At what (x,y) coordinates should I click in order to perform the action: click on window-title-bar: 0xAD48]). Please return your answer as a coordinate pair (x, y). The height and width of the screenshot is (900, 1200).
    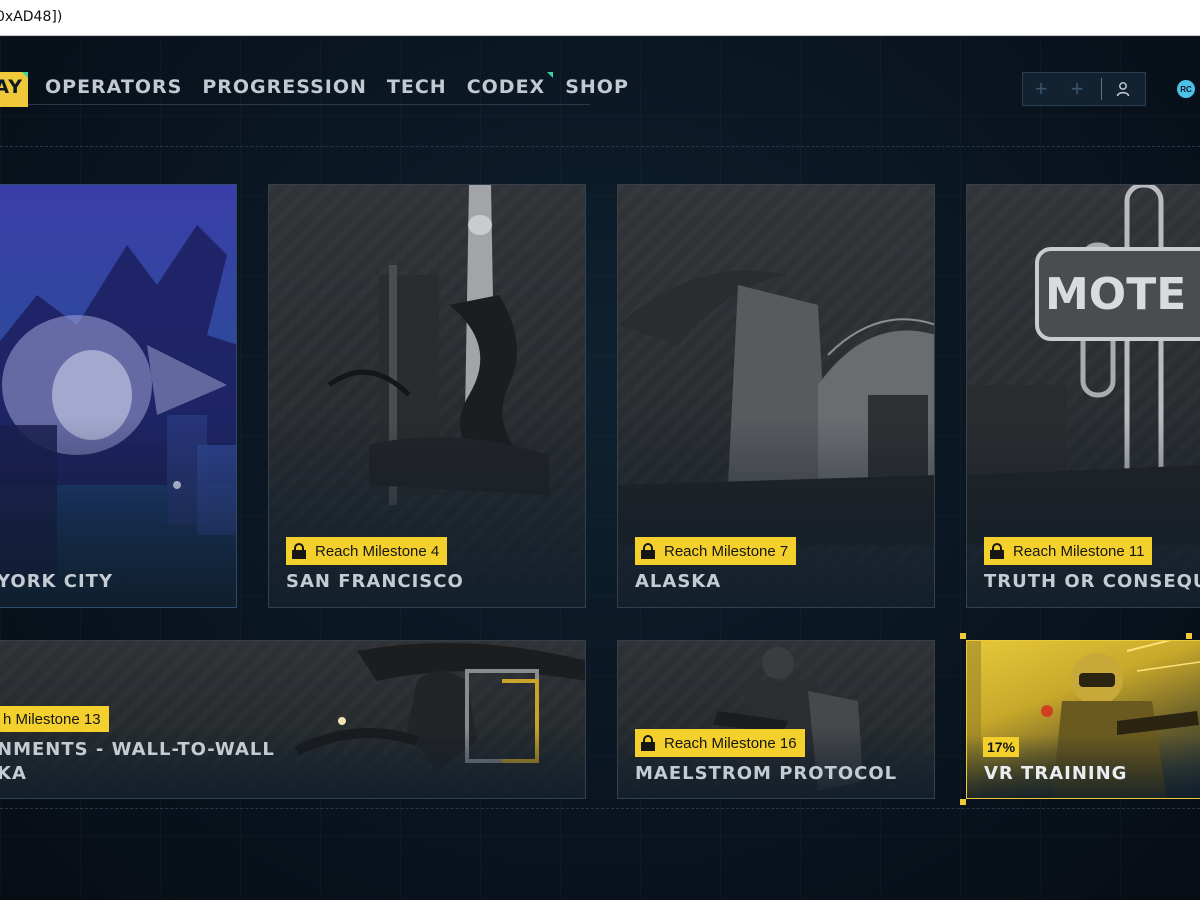
    Looking at the image, I should click on (600, 18).